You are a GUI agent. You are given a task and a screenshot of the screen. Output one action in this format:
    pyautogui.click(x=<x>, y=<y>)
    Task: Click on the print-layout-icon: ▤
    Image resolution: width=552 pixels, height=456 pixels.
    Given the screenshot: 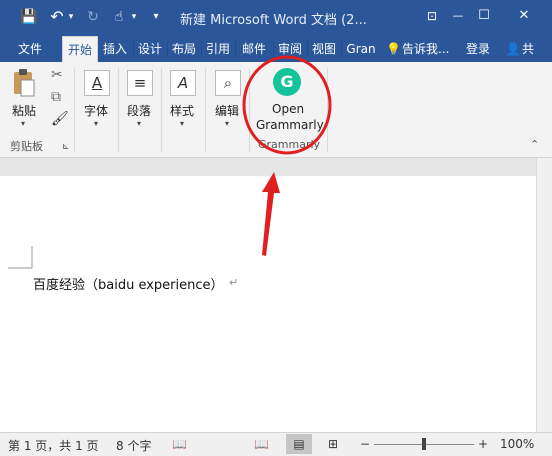 What is the action you would take?
    pyautogui.click(x=299, y=444)
    